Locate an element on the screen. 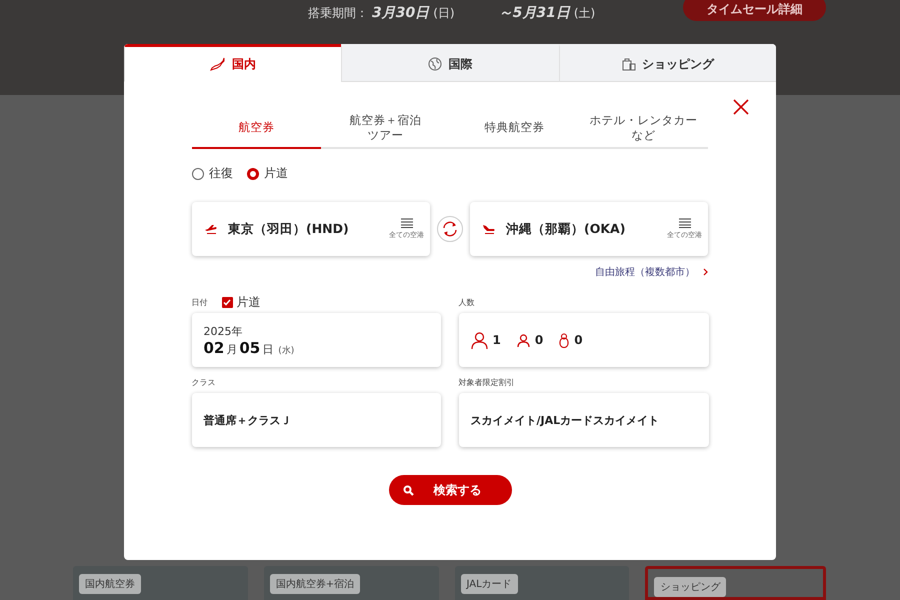 This screenshot has height=600, width=900. swap-button is located at coordinates (450, 229).